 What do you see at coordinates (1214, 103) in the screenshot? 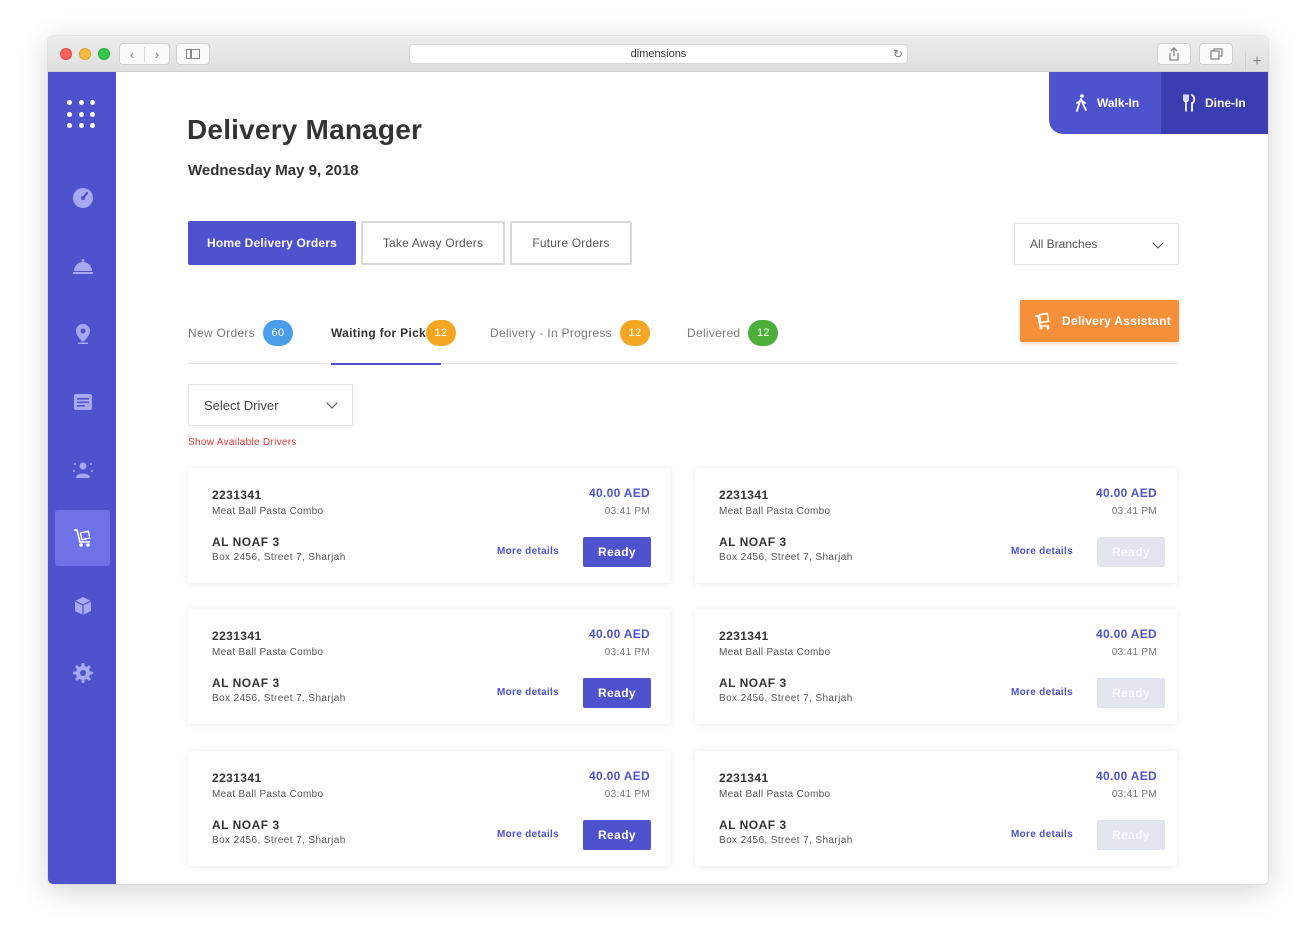
I see `dine-in-button: Dine-In` at bounding box center [1214, 103].